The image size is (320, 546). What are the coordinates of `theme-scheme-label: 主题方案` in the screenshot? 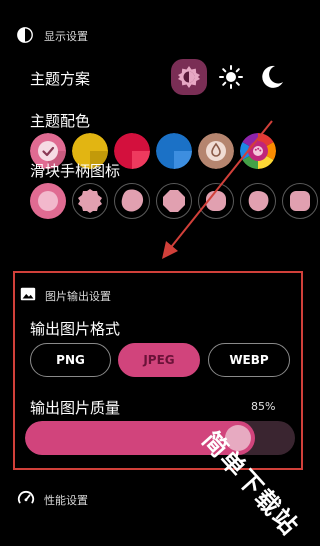 It's located at (60, 79).